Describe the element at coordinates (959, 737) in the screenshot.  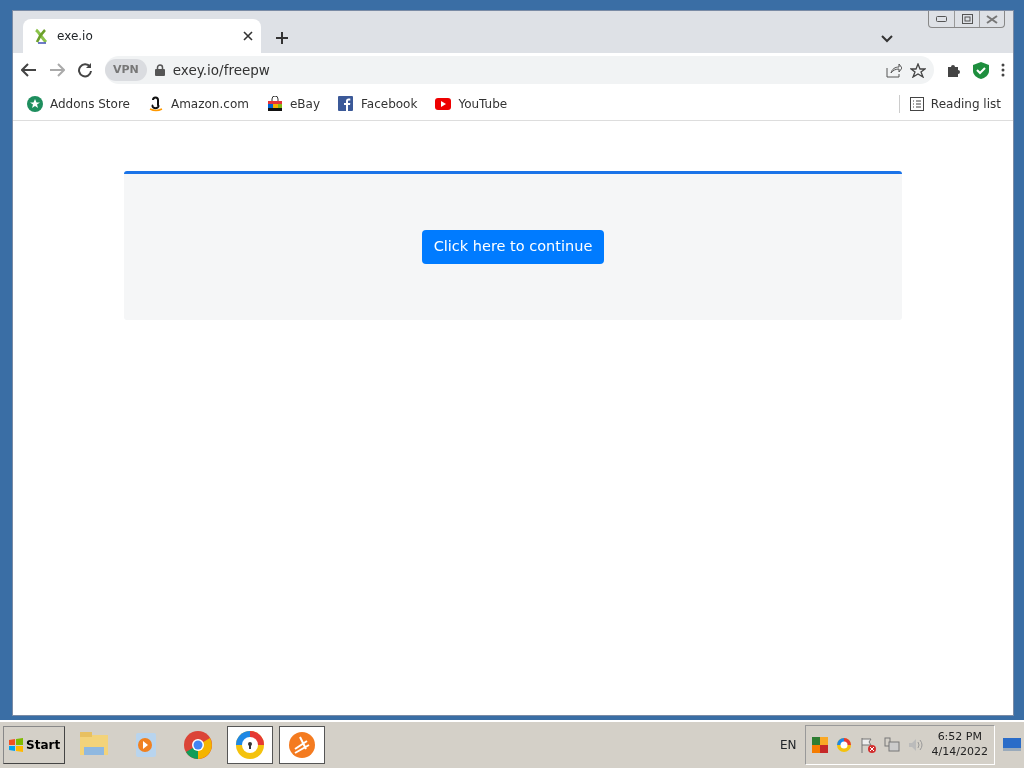
I see `clock-time: 6:52 PM` at that location.